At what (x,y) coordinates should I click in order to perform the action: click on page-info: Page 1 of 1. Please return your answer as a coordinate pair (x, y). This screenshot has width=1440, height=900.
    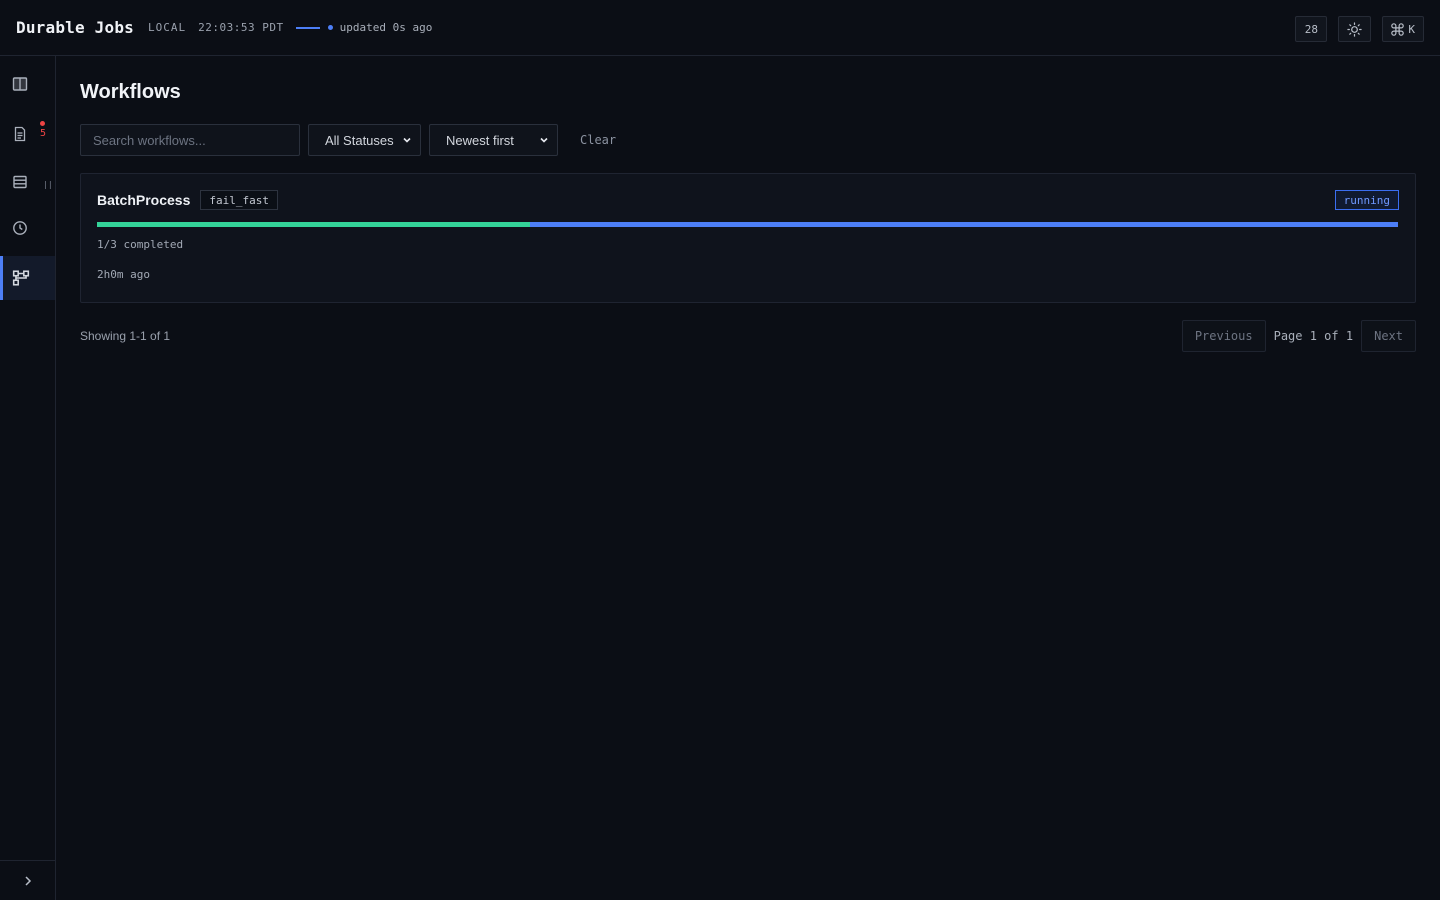
    Looking at the image, I should click on (1313, 336).